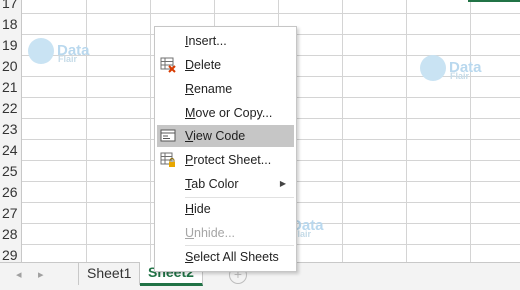  Describe the element at coordinates (11, 213) in the screenshot. I see `row-number: 27` at that location.